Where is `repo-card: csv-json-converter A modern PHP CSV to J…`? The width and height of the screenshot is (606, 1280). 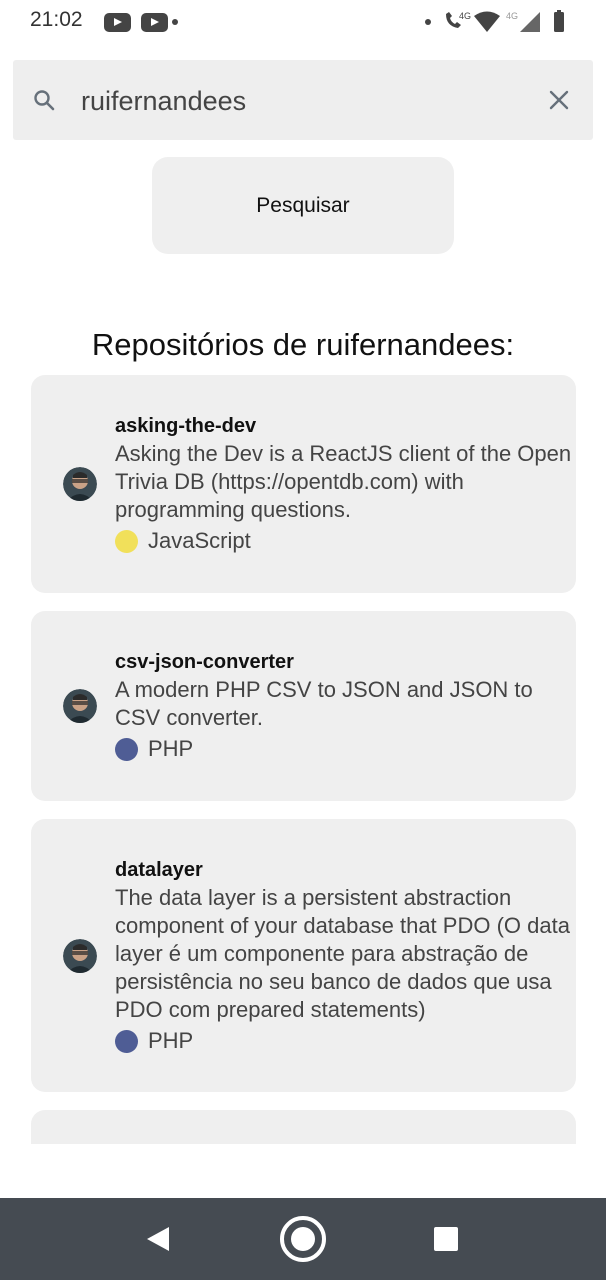
repo-card: csv-json-converter A modern PHP CSV to J… is located at coordinates (303, 706).